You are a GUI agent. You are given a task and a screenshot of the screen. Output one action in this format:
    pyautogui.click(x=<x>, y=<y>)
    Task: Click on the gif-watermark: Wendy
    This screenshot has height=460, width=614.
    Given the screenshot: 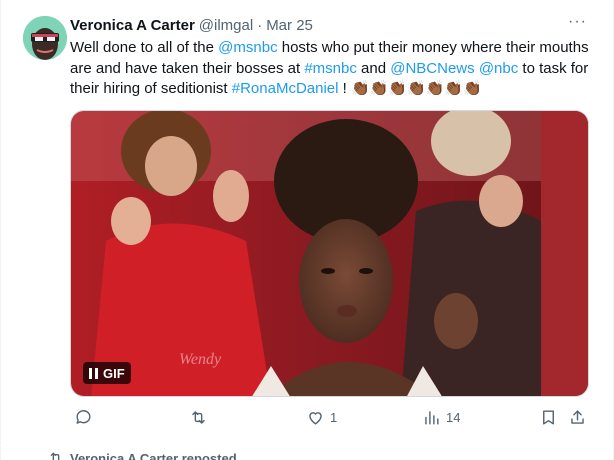 What is the action you would take?
    pyautogui.click(x=200, y=359)
    